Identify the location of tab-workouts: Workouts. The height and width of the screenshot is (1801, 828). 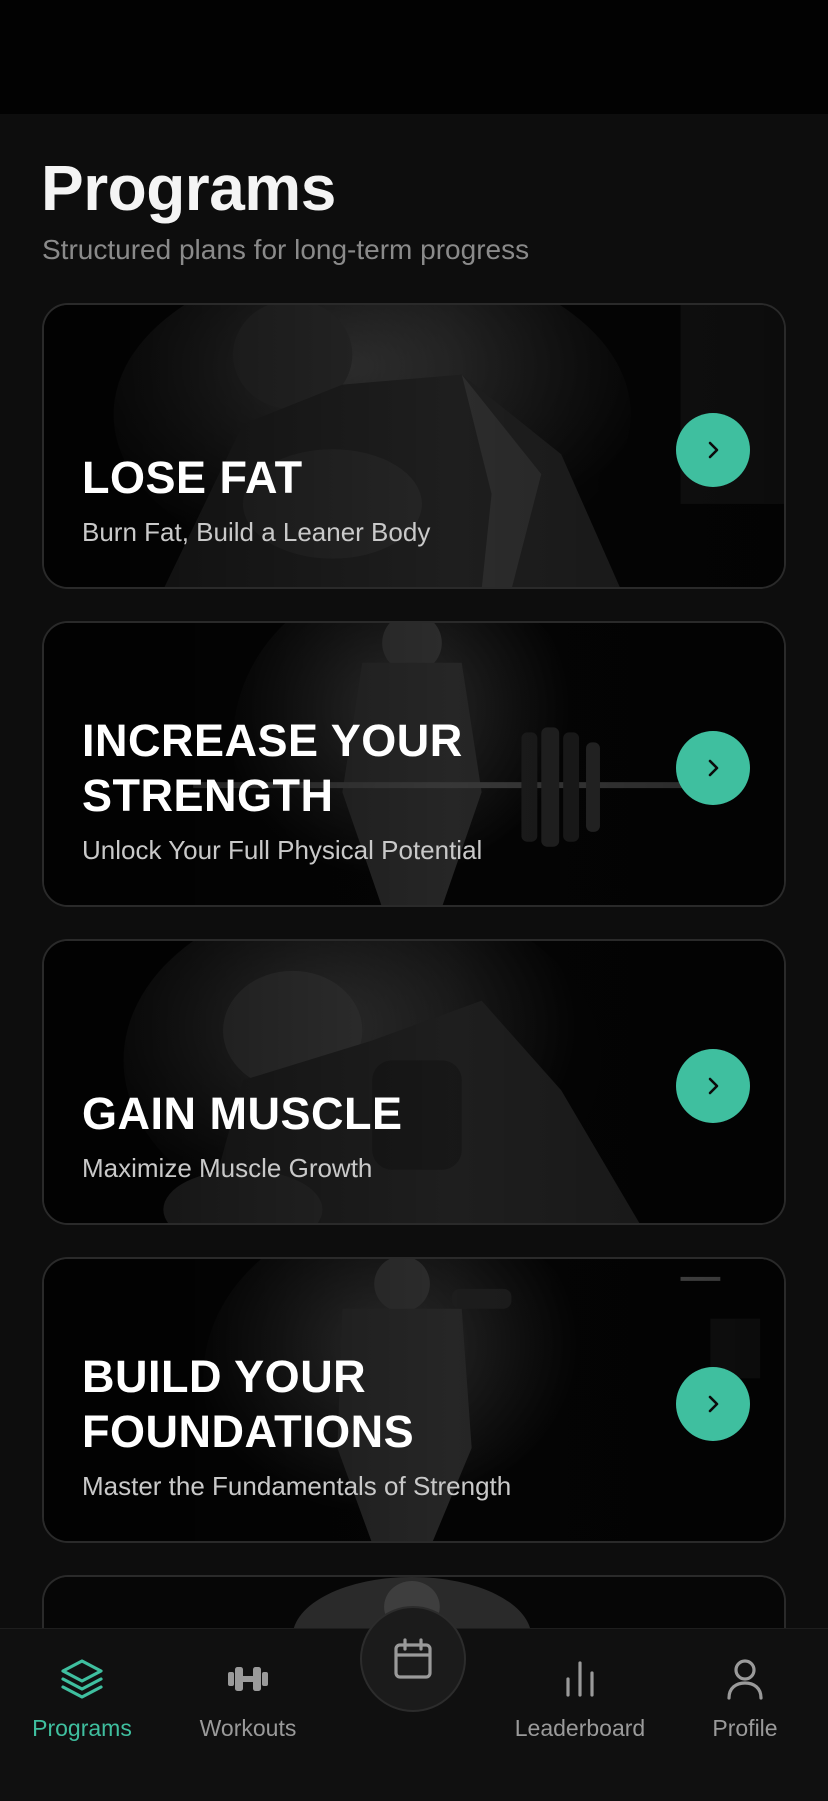
(248, 1695).